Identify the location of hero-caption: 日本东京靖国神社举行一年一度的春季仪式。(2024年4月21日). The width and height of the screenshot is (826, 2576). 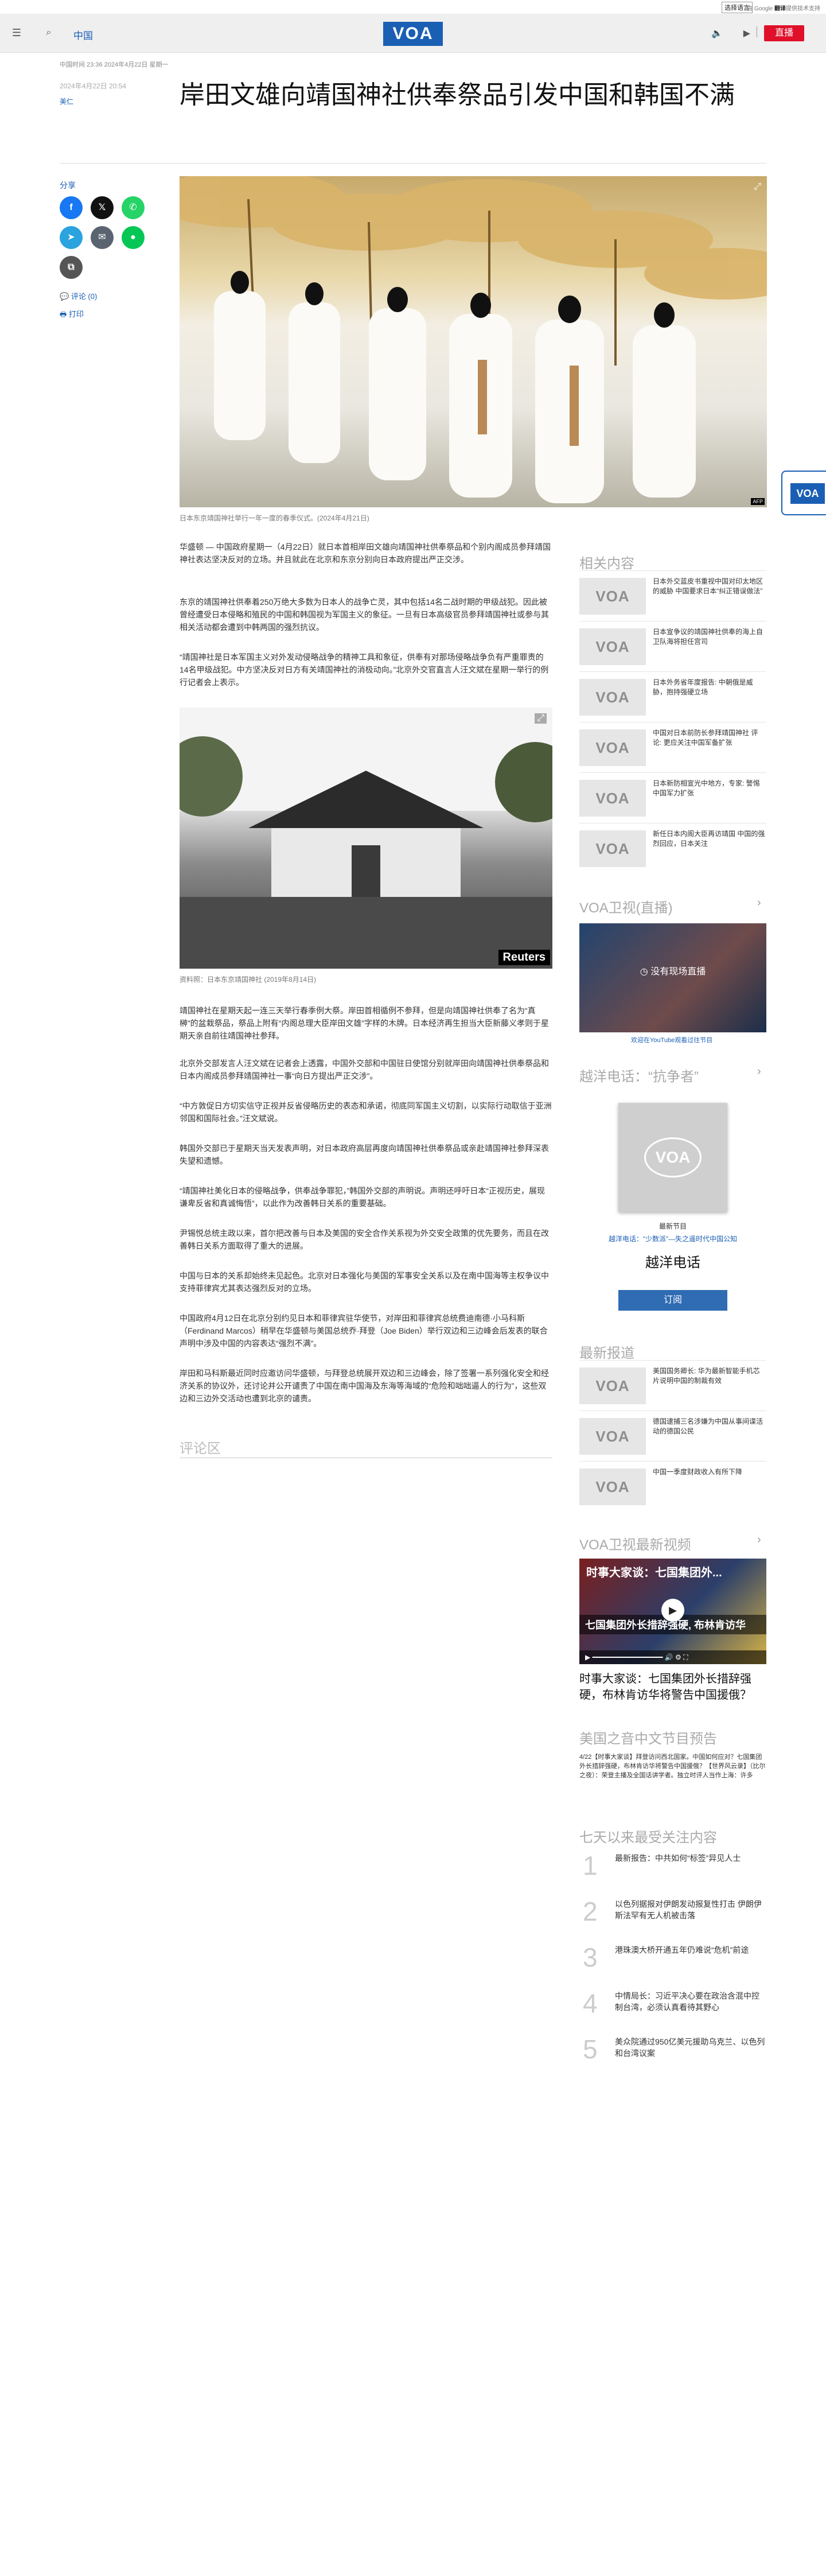
(274, 518).